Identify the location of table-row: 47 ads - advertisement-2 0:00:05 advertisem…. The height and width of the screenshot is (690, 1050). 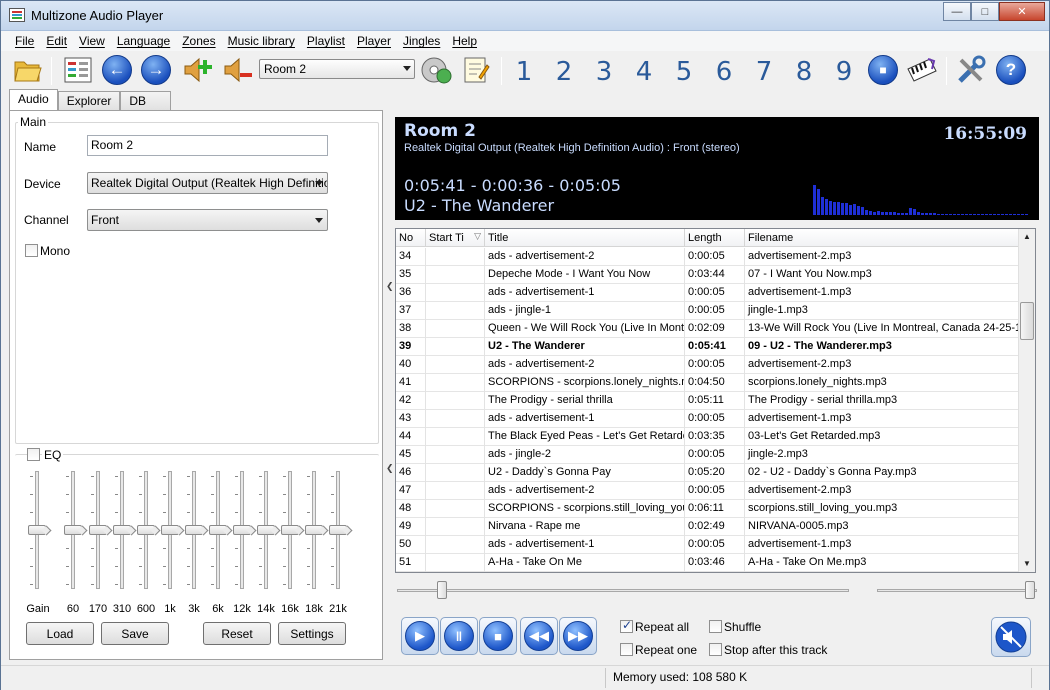
(707, 491).